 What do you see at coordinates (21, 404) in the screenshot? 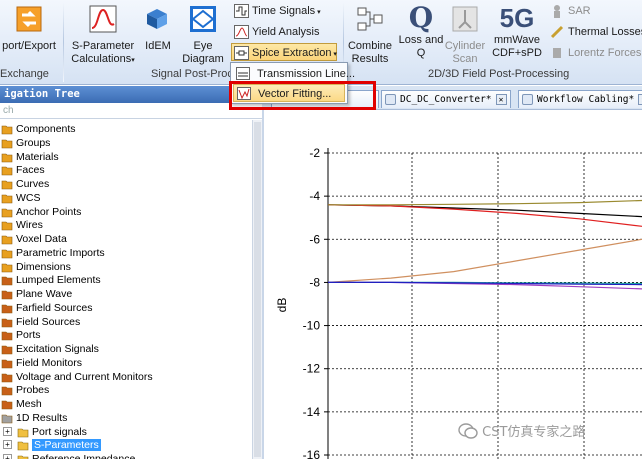
I see `tree-item: Mesh` at bounding box center [21, 404].